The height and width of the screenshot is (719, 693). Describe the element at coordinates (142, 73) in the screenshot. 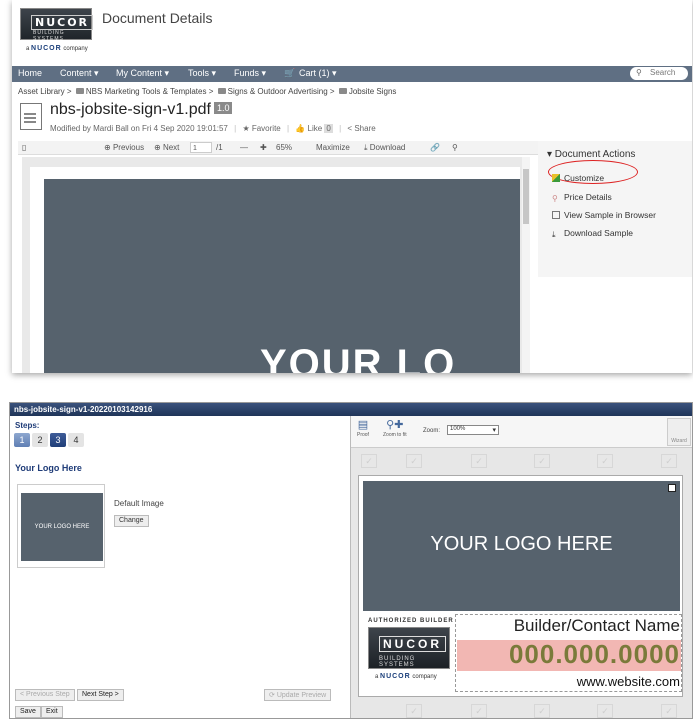

I see `nav-my-content: My Content ▾` at that location.